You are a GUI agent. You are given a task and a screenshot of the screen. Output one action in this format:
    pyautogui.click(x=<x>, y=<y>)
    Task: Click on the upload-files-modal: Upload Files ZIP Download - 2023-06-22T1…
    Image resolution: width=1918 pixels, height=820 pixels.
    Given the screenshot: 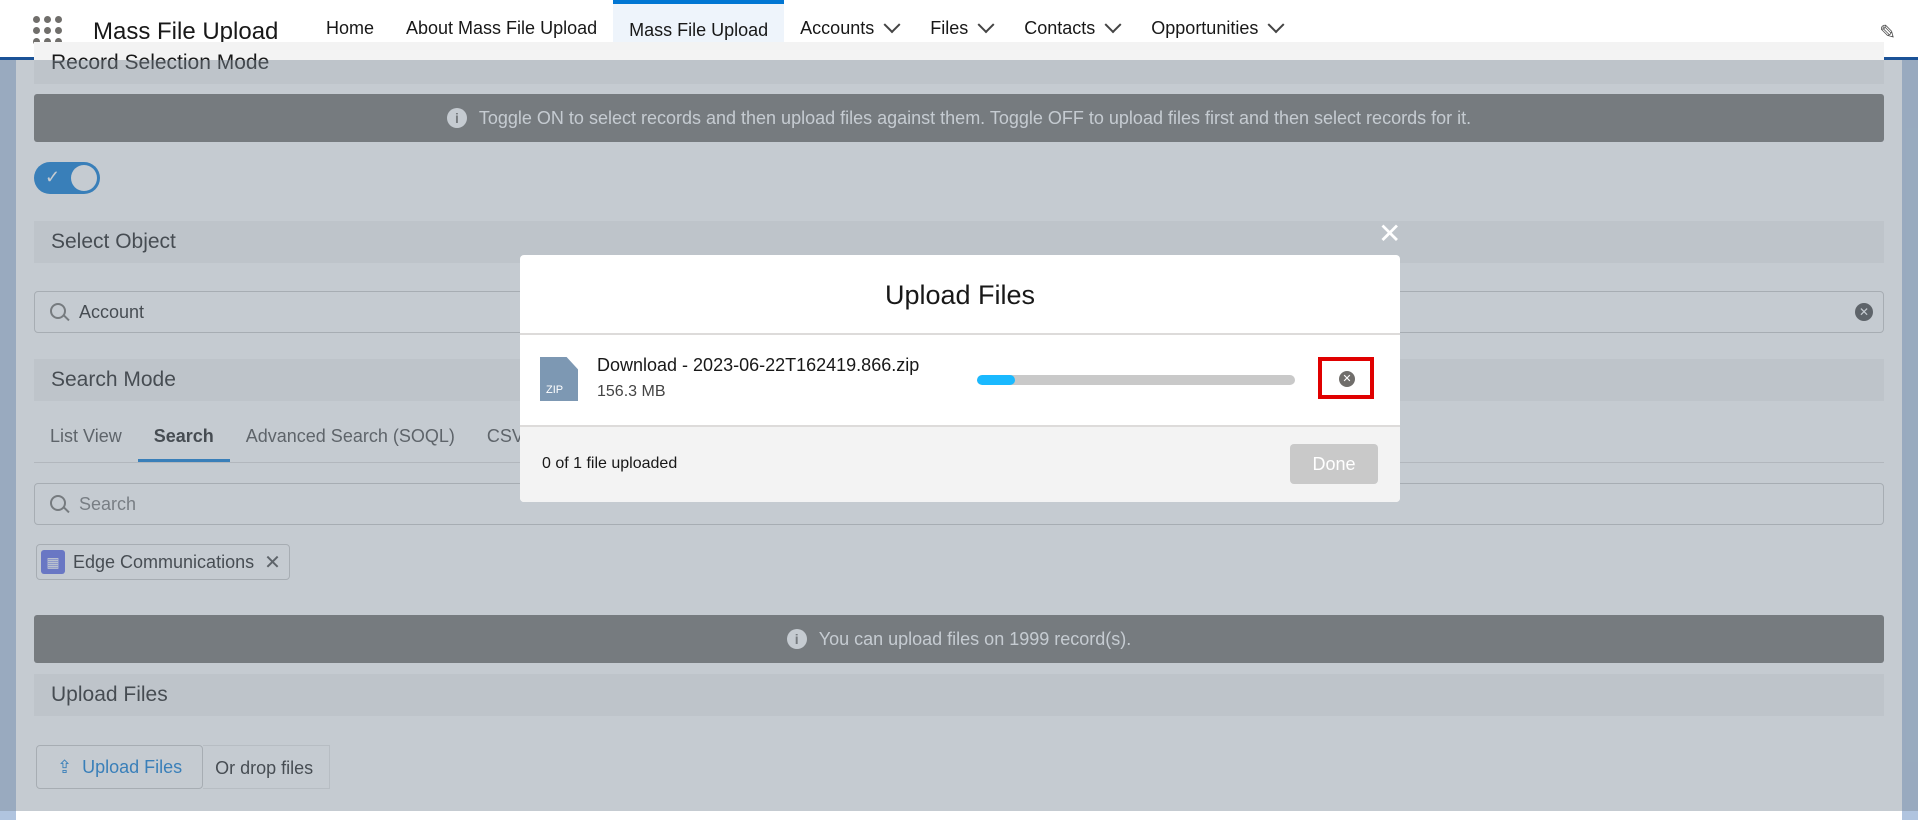 What is the action you would take?
    pyautogui.click(x=960, y=378)
    